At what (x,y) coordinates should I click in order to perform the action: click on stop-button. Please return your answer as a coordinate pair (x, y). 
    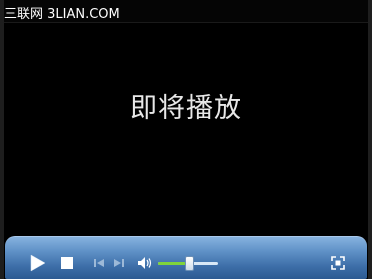
    Looking at the image, I should click on (67, 263).